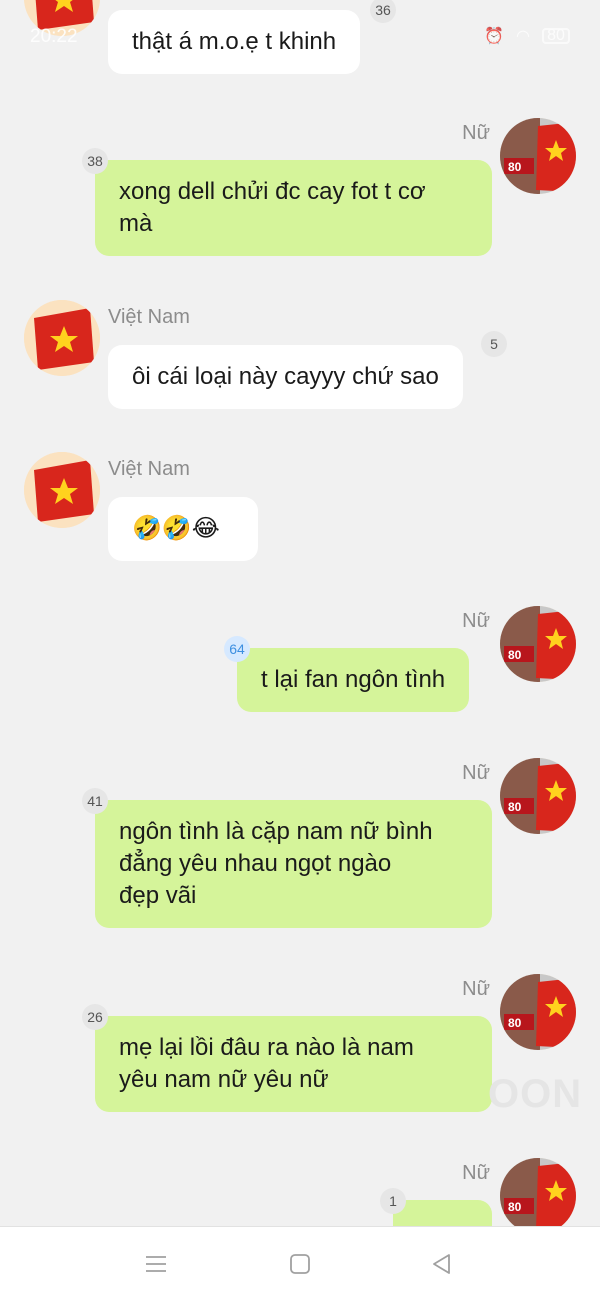  I want to click on watermark: OON, so click(535, 1094).